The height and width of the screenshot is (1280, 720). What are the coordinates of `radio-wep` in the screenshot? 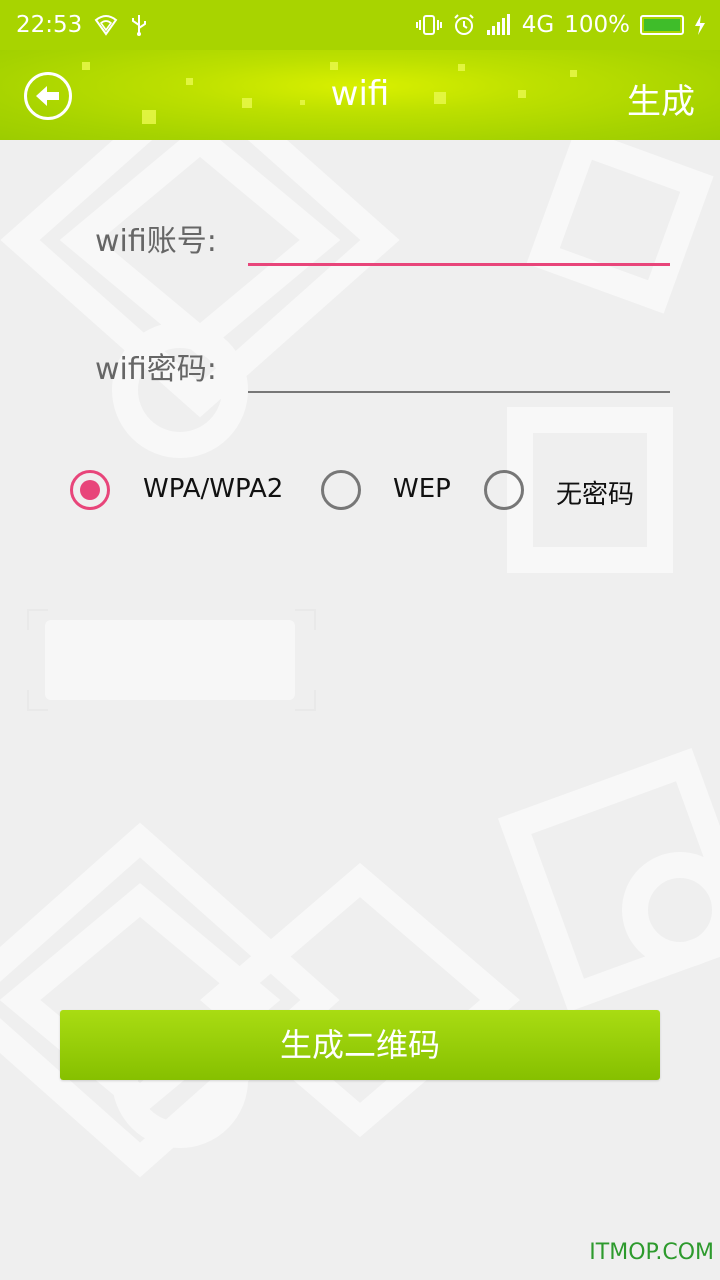 It's located at (341, 490).